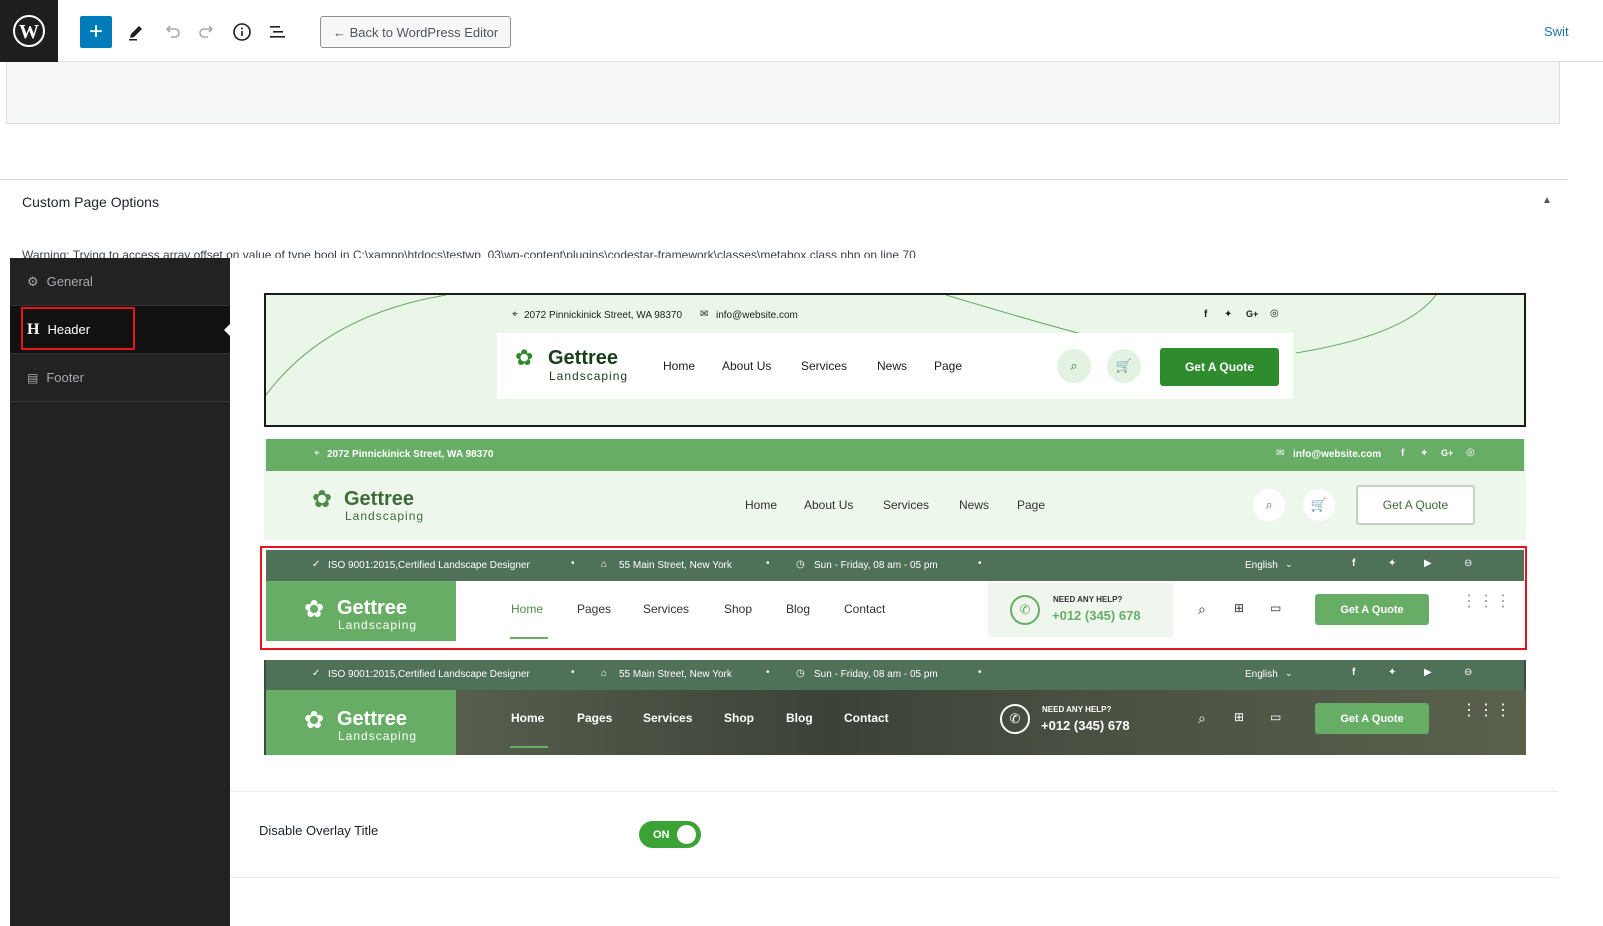 This screenshot has width=1603, height=926. Describe the element at coordinates (207, 32) in the screenshot. I see `redo-icon` at that location.